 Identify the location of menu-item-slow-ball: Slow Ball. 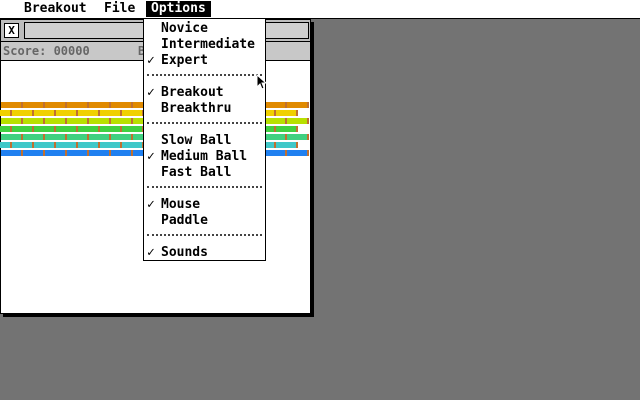
(204, 141).